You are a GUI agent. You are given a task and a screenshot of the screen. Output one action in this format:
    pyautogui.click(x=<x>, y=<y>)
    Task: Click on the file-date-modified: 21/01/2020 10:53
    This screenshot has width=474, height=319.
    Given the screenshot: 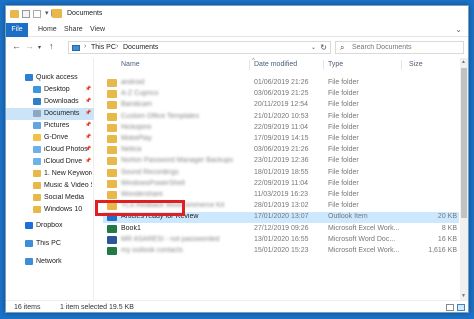 What is the action you would take?
    pyautogui.click(x=281, y=116)
    